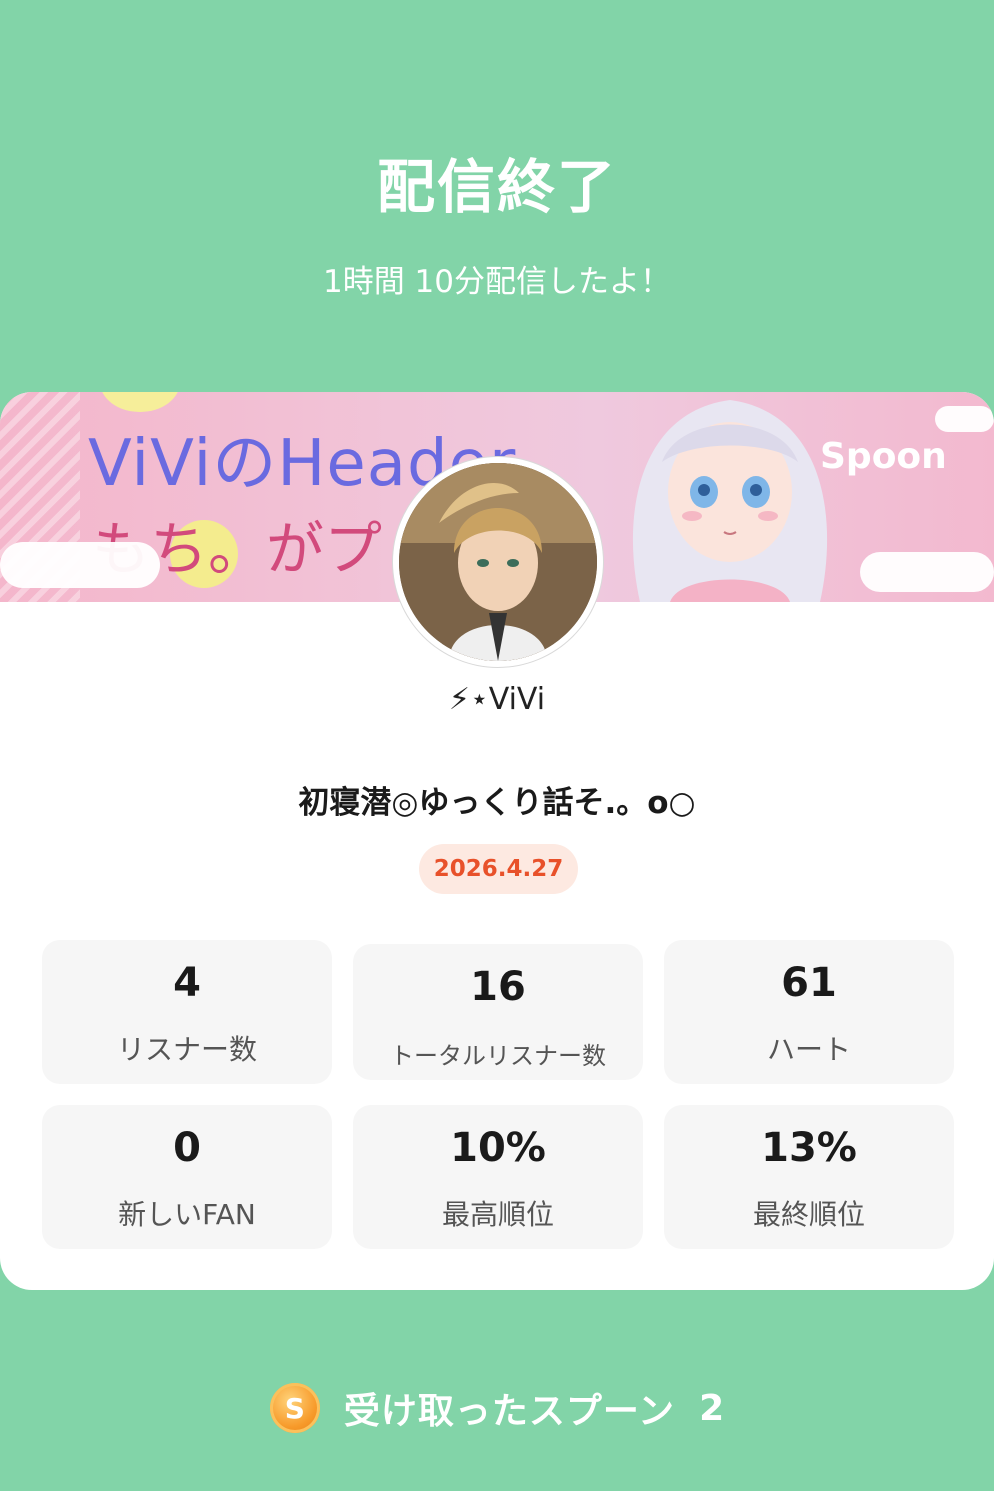 The image size is (994, 1491). I want to click on avatar-image, so click(498, 562).